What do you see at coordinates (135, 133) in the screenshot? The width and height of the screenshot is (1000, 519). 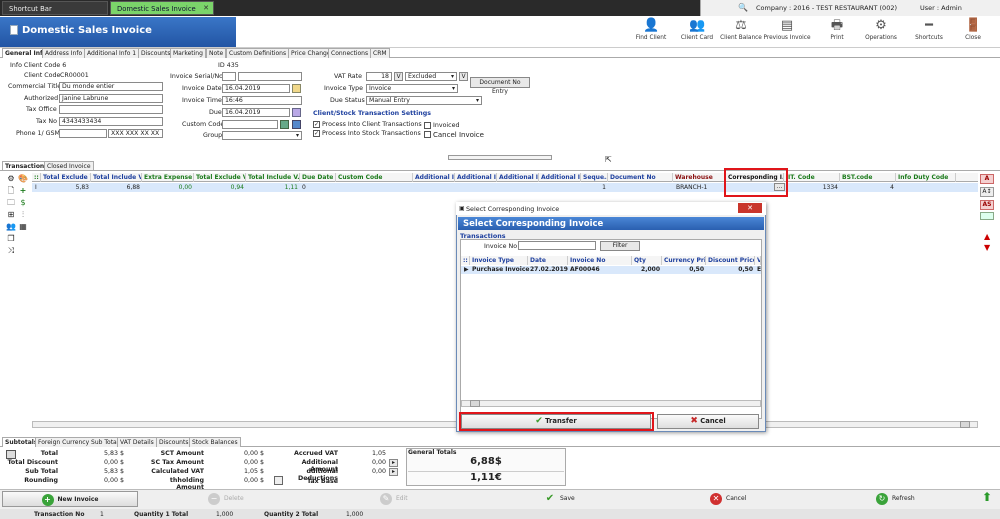 I see `gsm-field: XXX XXX XX XX` at bounding box center [135, 133].